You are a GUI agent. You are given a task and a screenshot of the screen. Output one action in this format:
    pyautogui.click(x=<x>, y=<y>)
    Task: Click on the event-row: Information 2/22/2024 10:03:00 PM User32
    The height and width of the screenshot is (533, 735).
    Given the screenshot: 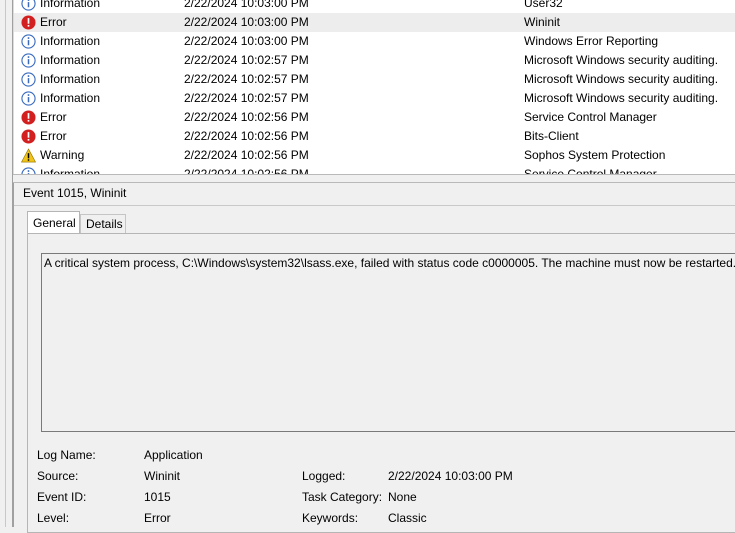 What is the action you would take?
    pyautogui.click(x=374, y=6)
    